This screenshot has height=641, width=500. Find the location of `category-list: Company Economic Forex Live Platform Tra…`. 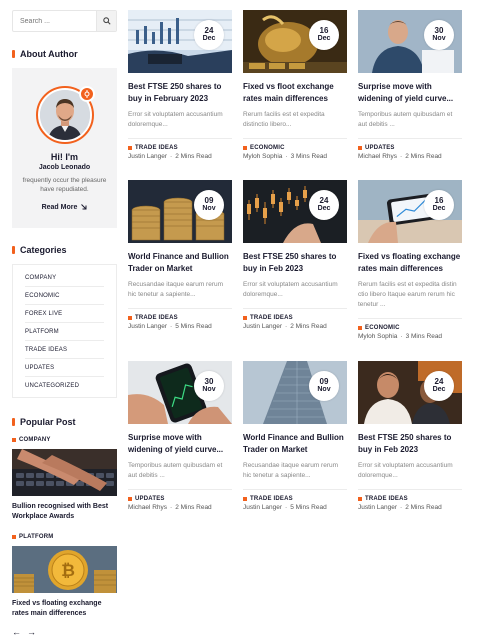

category-list: Company Economic Forex Live Platform Tra… is located at coordinates (64, 331).